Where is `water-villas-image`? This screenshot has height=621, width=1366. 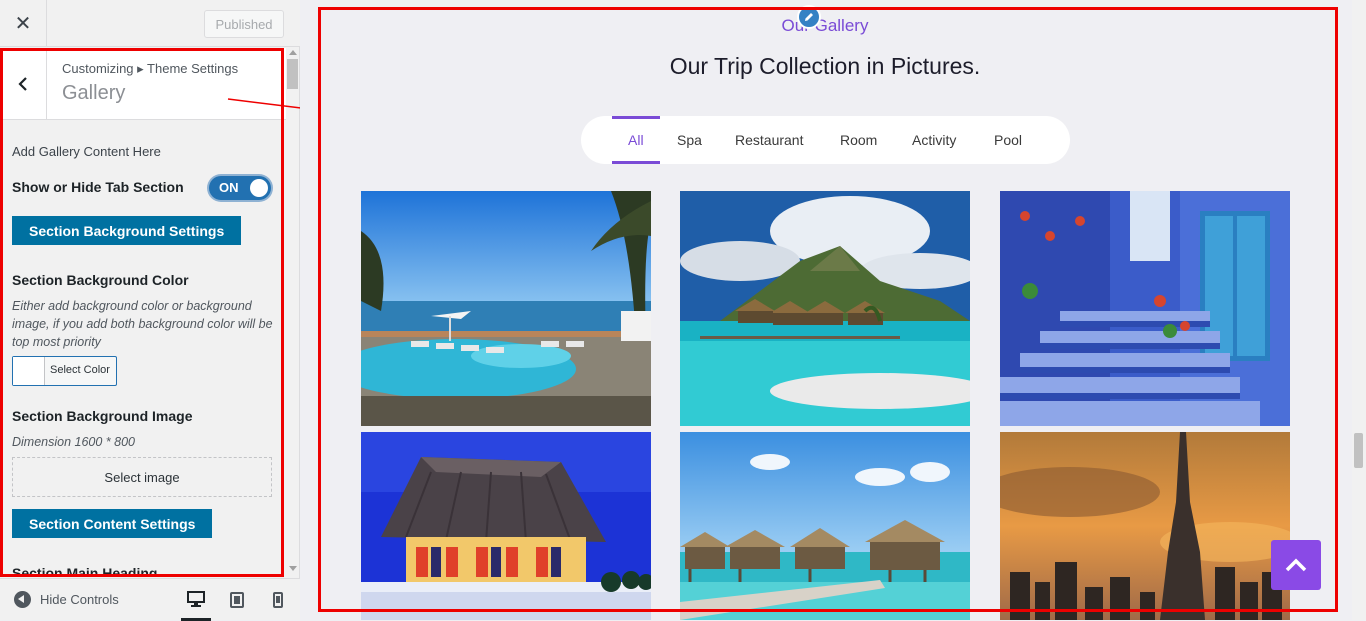
water-villas-image is located at coordinates (825, 526).